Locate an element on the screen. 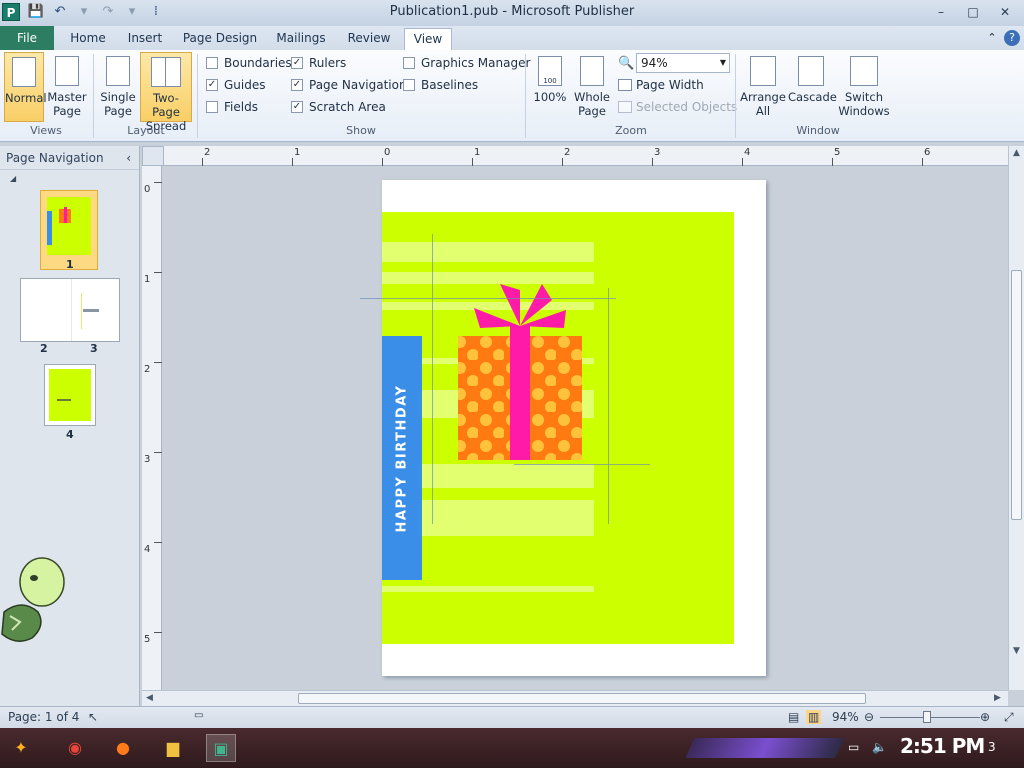 The width and height of the screenshot is (1024, 768). file-explorer-icon: ▆ is located at coordinates (173, 748).